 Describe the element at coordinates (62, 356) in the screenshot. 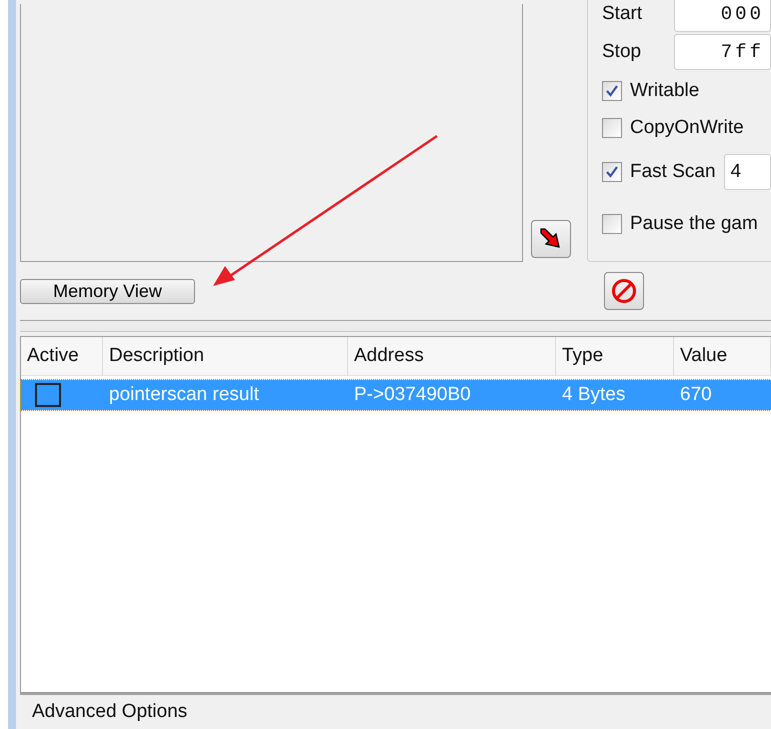

I see `column-header: Active` at that location.